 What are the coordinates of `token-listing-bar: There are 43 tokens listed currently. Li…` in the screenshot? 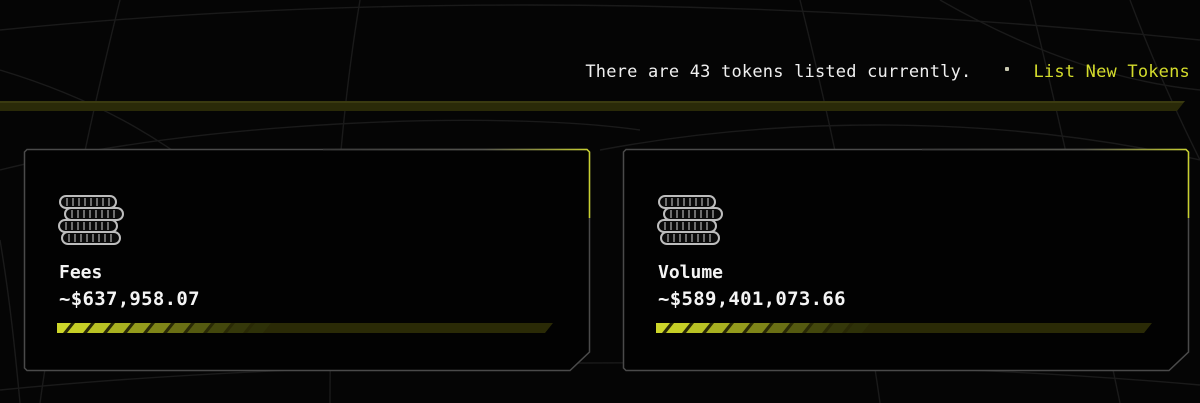 It's located at (887, 72).